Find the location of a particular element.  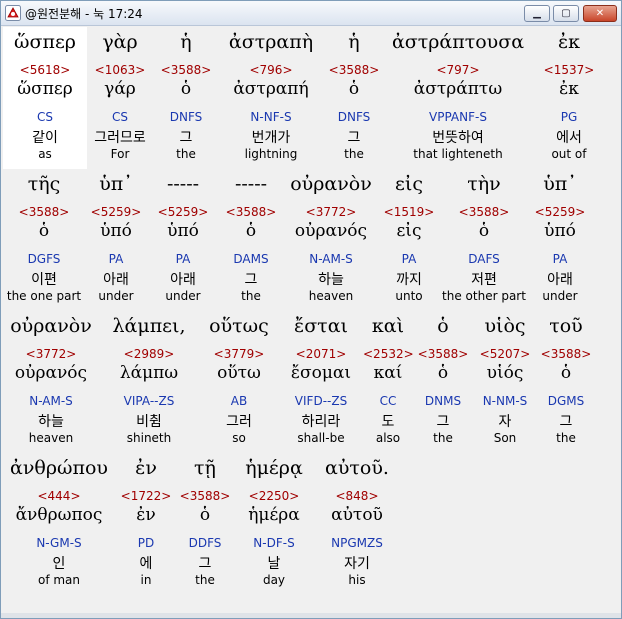

korean-gloss: 비췸 is located at coordinates (149, 422).